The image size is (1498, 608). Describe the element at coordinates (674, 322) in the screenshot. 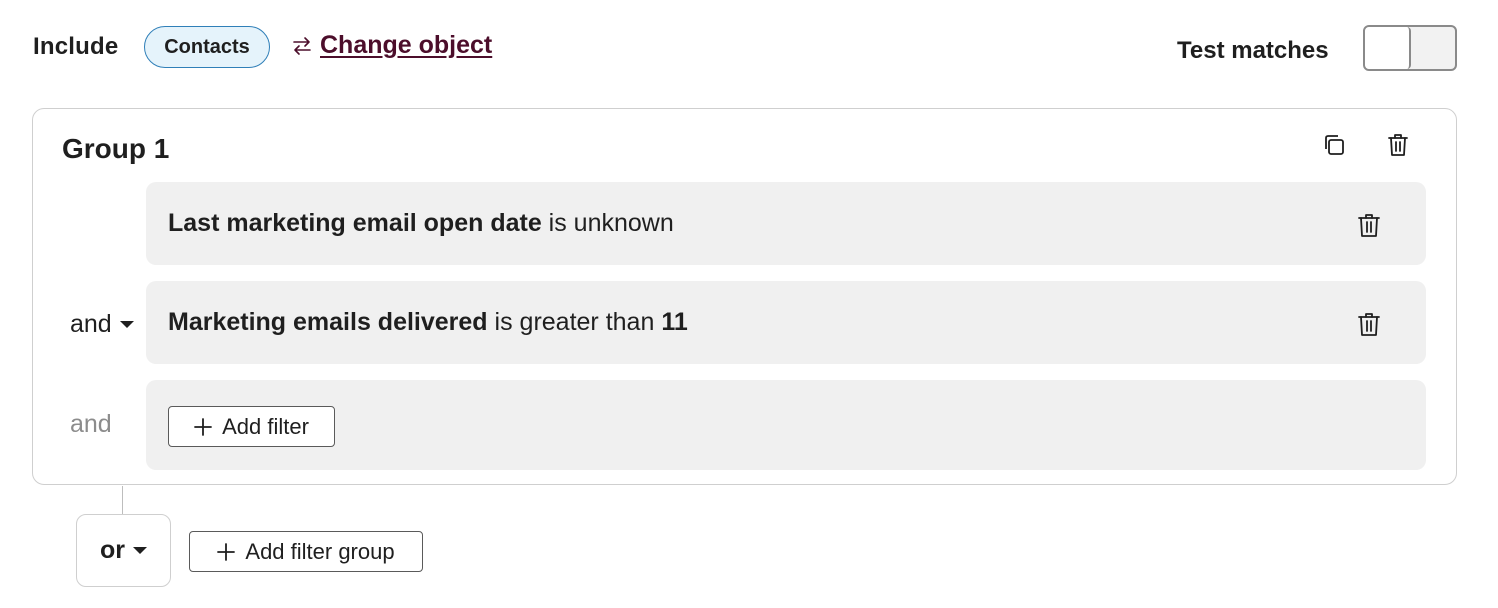

I see `filter-value: 11` at that location.